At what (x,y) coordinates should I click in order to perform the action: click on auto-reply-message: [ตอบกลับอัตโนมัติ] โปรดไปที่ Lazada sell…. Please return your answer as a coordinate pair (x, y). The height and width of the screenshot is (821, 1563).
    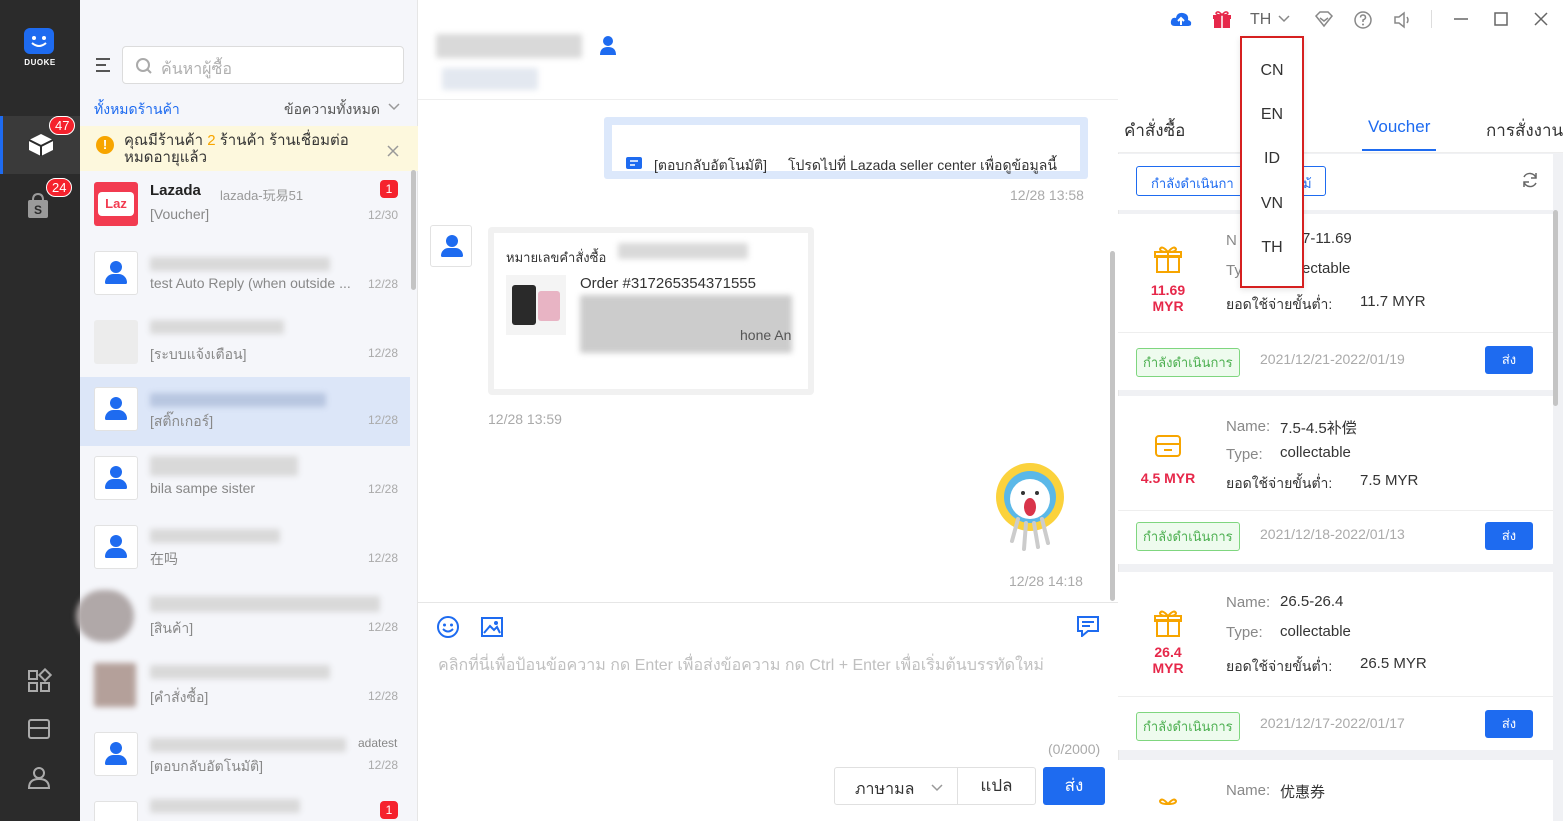
    Looking at the image, I should click on (846, 148).